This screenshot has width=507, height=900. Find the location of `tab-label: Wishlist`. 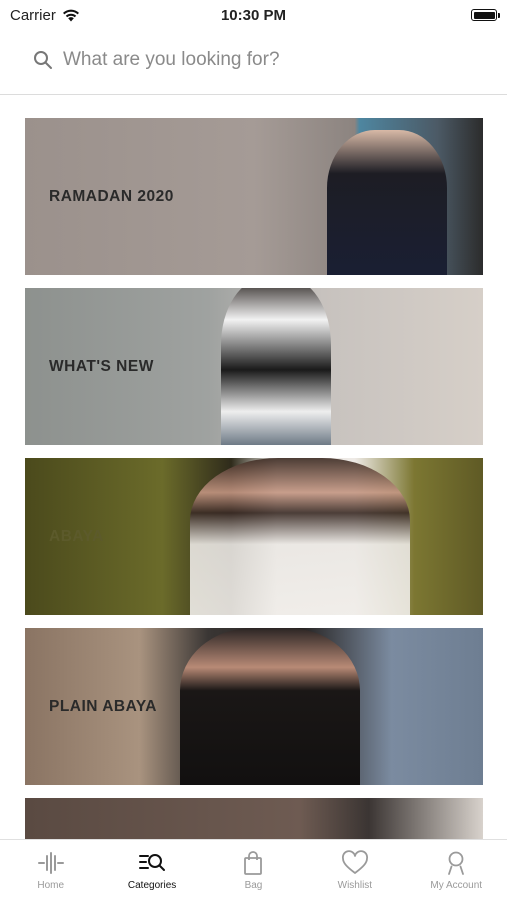

tab-label: Wishlist is located at coordinates (355, 885).